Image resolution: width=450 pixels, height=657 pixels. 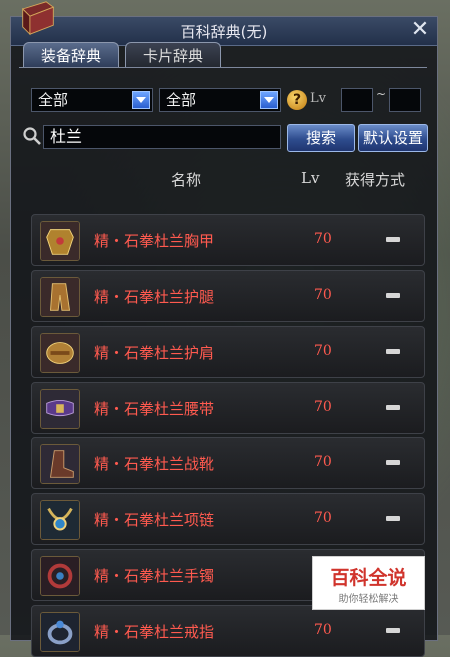 What do you see at coordinates (181, 100) in the screenshot?
I see `category-2-value: 全部` at bounding box center [181, 100].